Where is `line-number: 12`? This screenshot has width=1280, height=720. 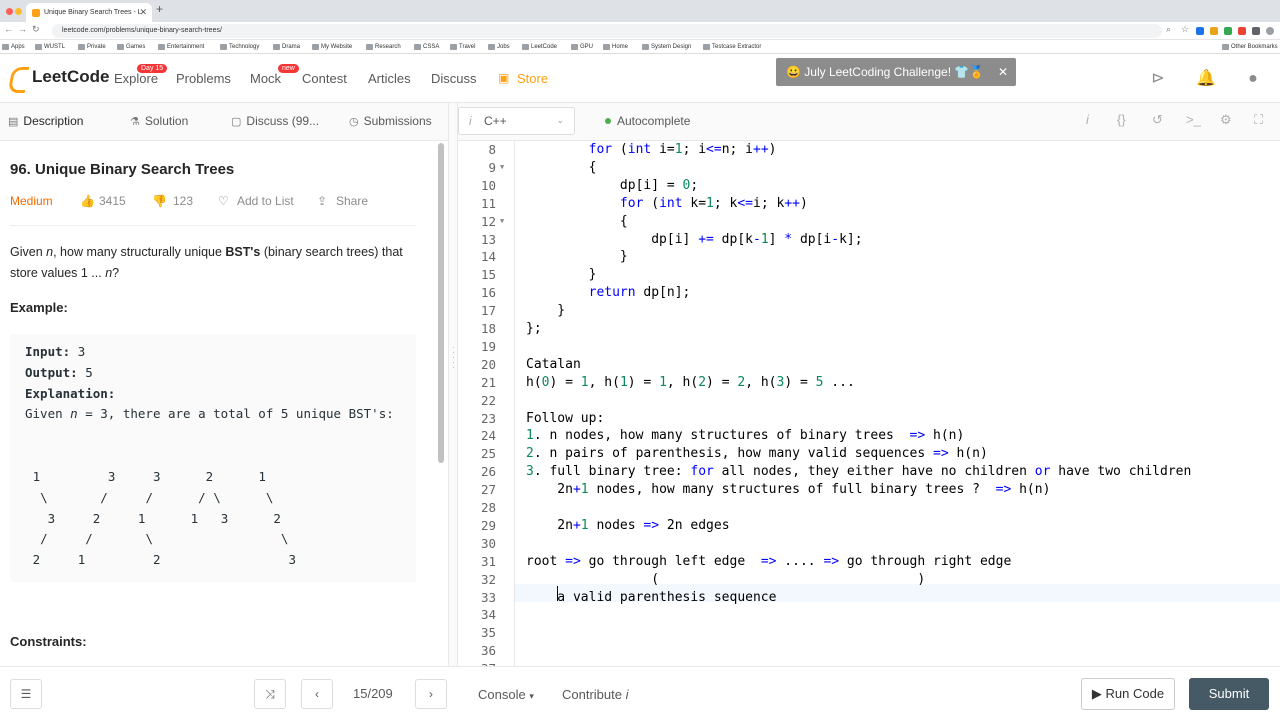
line-number: 12 is located at coordinates (488, 221).